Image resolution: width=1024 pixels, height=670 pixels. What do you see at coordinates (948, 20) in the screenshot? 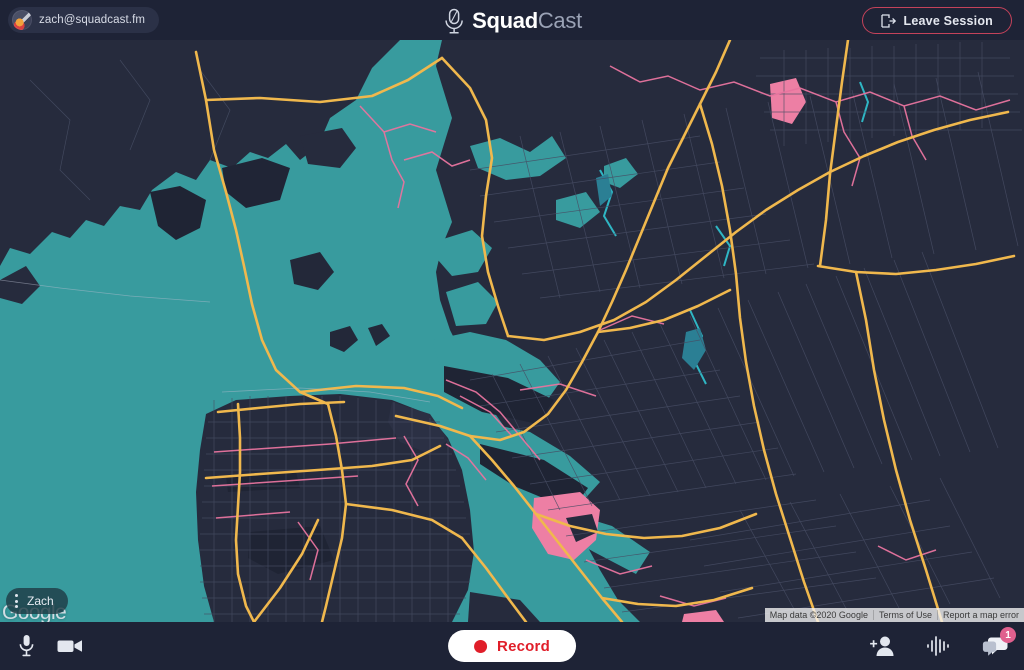
I see `leave-session-label: Leave Session` at bounding box center [948, 20].